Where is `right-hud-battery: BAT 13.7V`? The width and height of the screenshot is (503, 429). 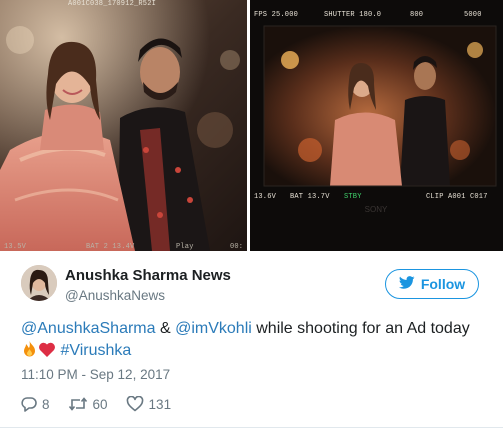
right-hud-battery: BAT 13.7V is located at coordinates (310, 197).